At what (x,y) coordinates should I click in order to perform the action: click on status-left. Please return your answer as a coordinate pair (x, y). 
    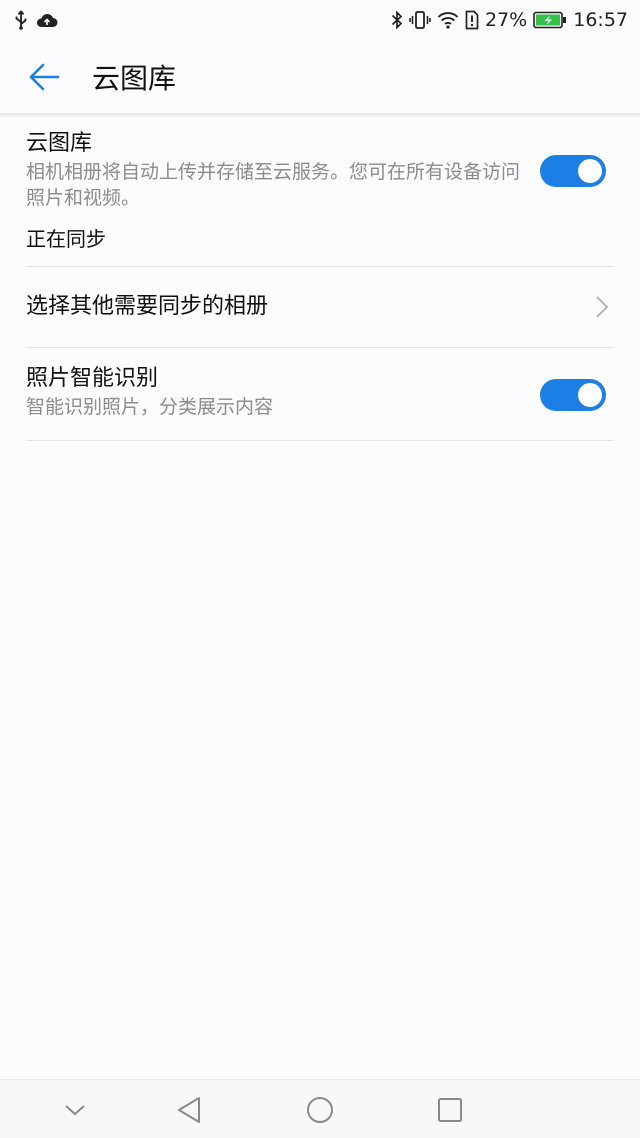
    Looking at the image, I should click on (36, 20).